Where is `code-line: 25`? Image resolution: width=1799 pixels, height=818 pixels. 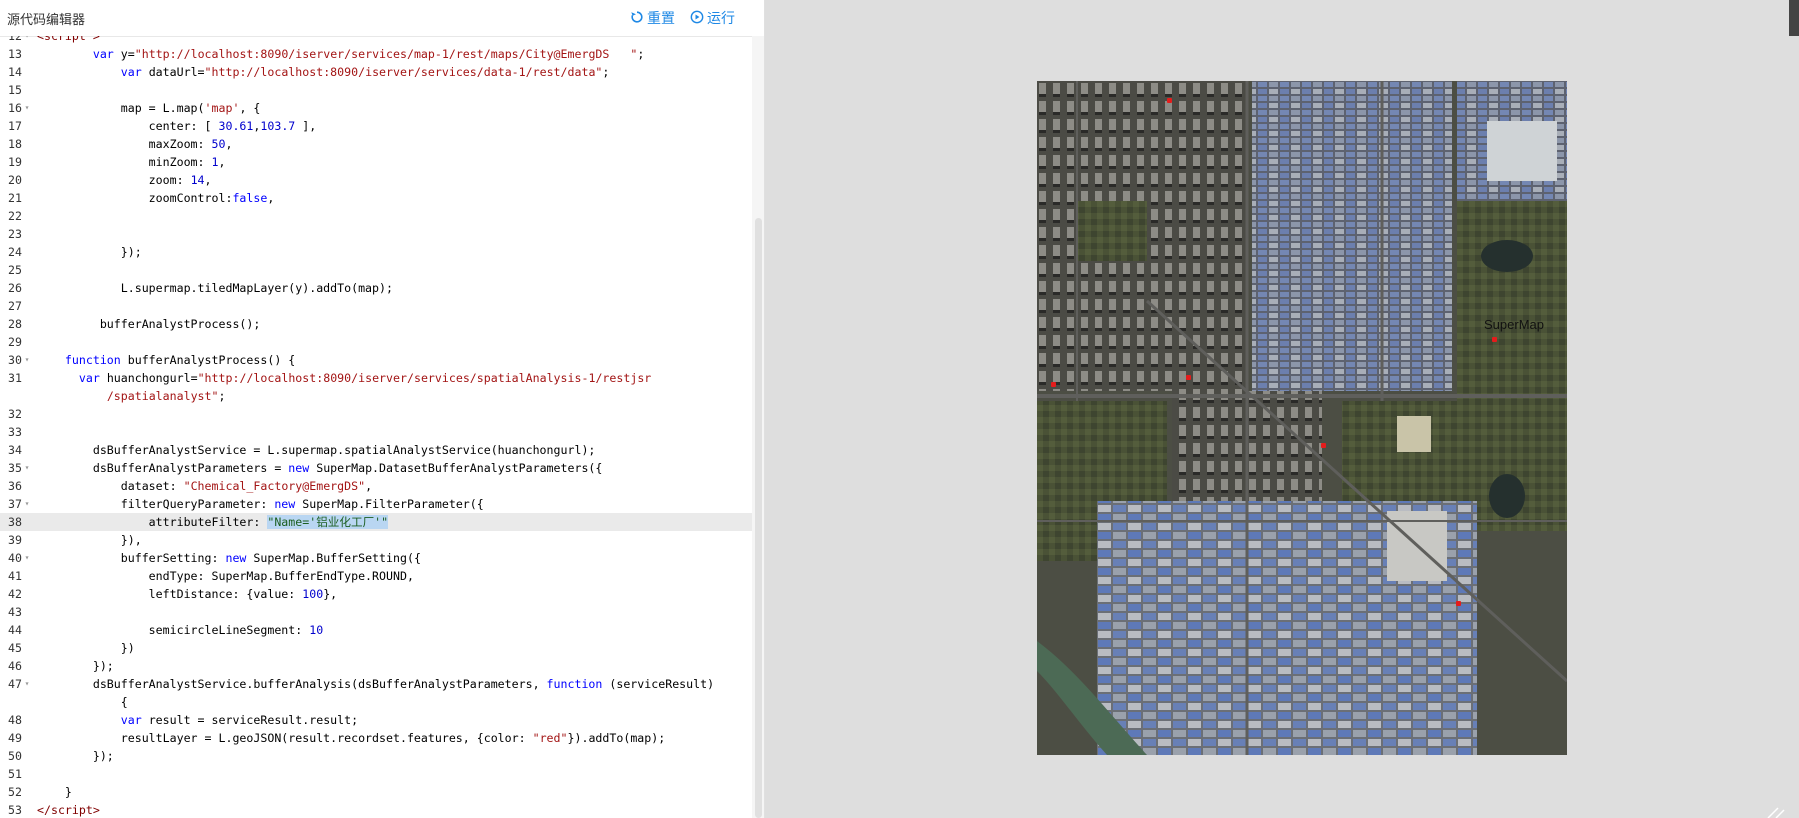 code-line: 25 is located at coordinates (376, 270).